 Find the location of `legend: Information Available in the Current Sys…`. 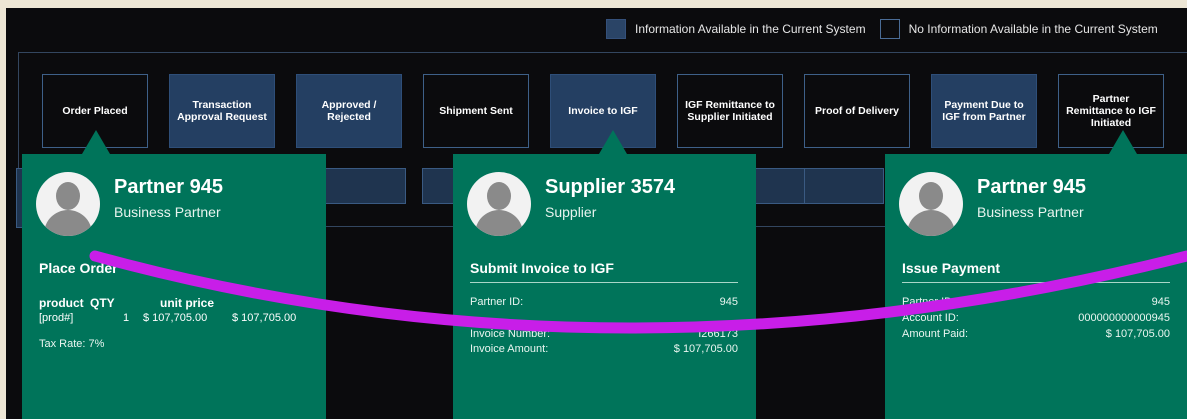

legend: Information Available in the Current Sys… is located at coordinates (882, 29).